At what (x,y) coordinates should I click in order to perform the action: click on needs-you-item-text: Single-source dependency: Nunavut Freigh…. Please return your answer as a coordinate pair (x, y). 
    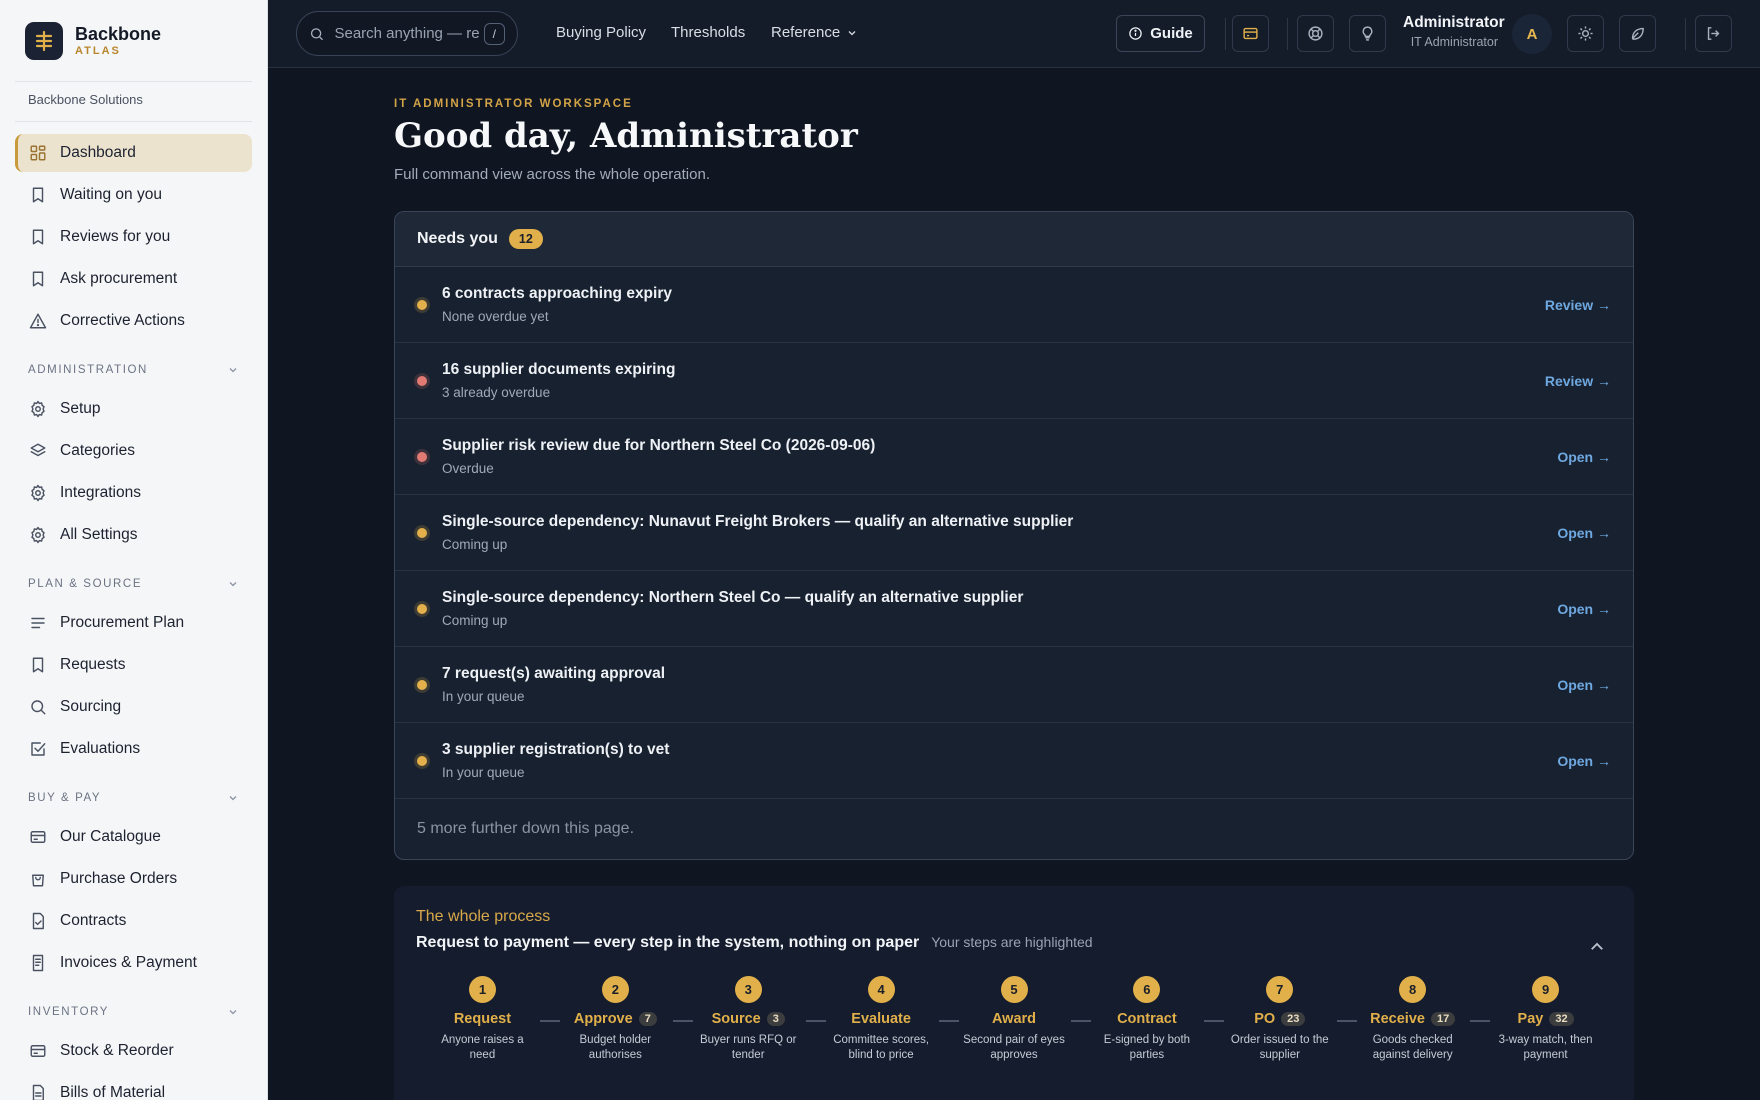
    Looking at the image, I should click on (757, 532).